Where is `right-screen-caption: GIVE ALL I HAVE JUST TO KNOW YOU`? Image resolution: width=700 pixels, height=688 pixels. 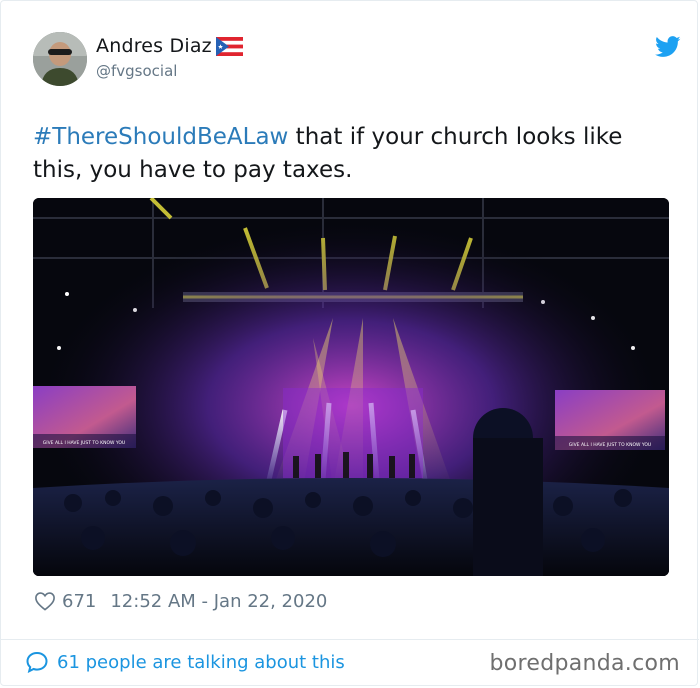
right-screen-caption: GIVE ALL I HAVE JUST TO KNOW YOU is located at coordinates (610, 445).